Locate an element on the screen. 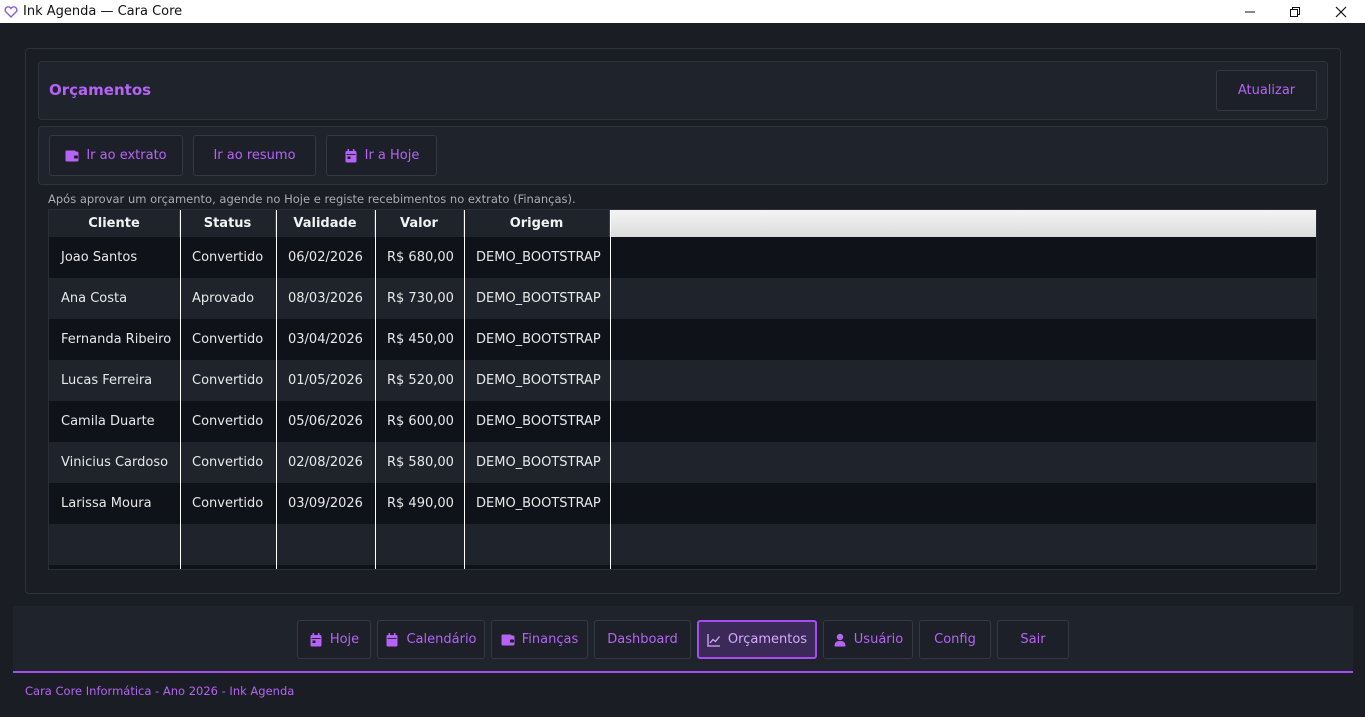 This screenshot has height=717, width=1365. minimize-icon is located at coordinates (1250, 11).